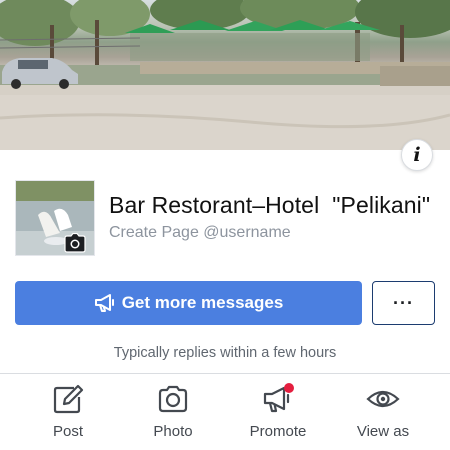 This screenshot has height=450, width=450. Describe the element at coordinates (173, 431) in the screenshot. I see `photo-label: Photo` at that location.